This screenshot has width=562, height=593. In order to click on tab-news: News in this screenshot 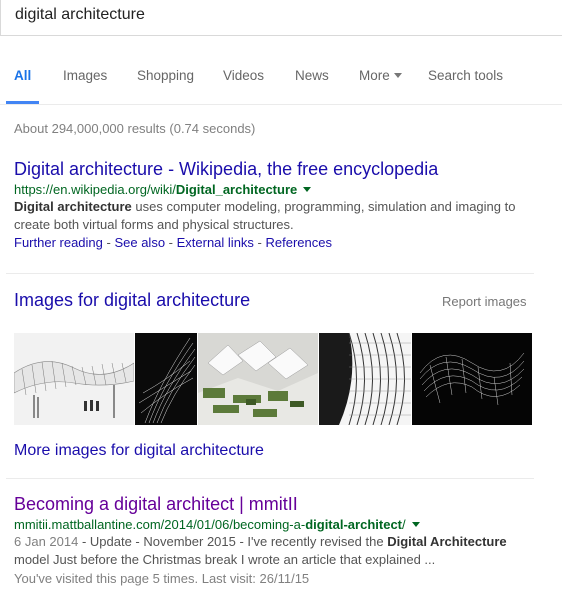, I will do `click(312, 75)`.